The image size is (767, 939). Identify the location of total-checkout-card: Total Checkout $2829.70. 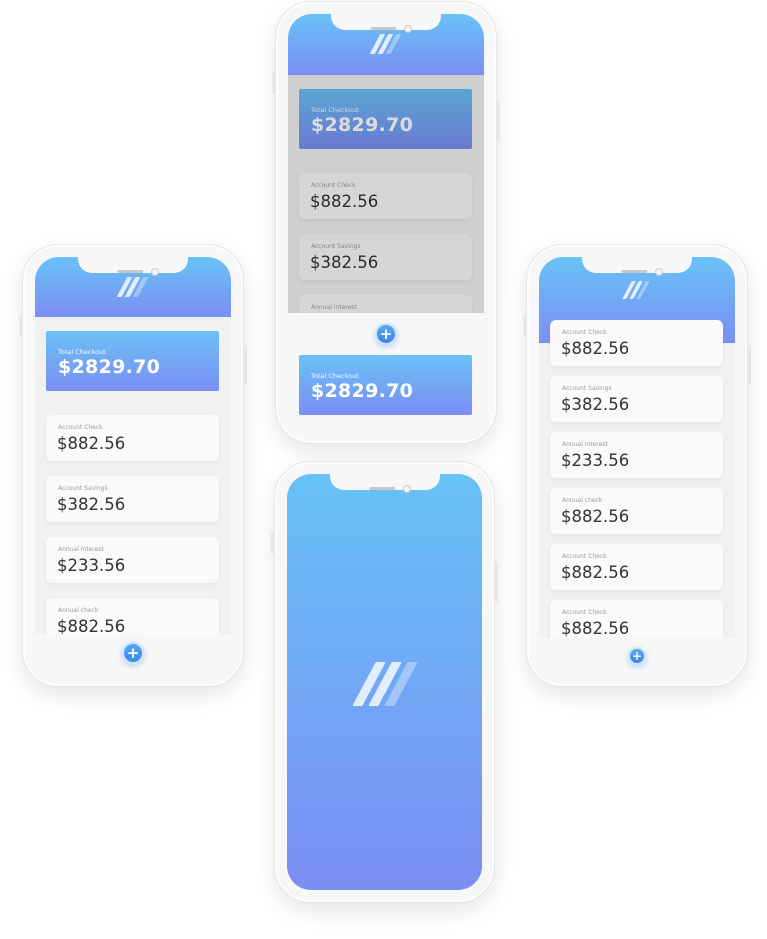
(132, 361).